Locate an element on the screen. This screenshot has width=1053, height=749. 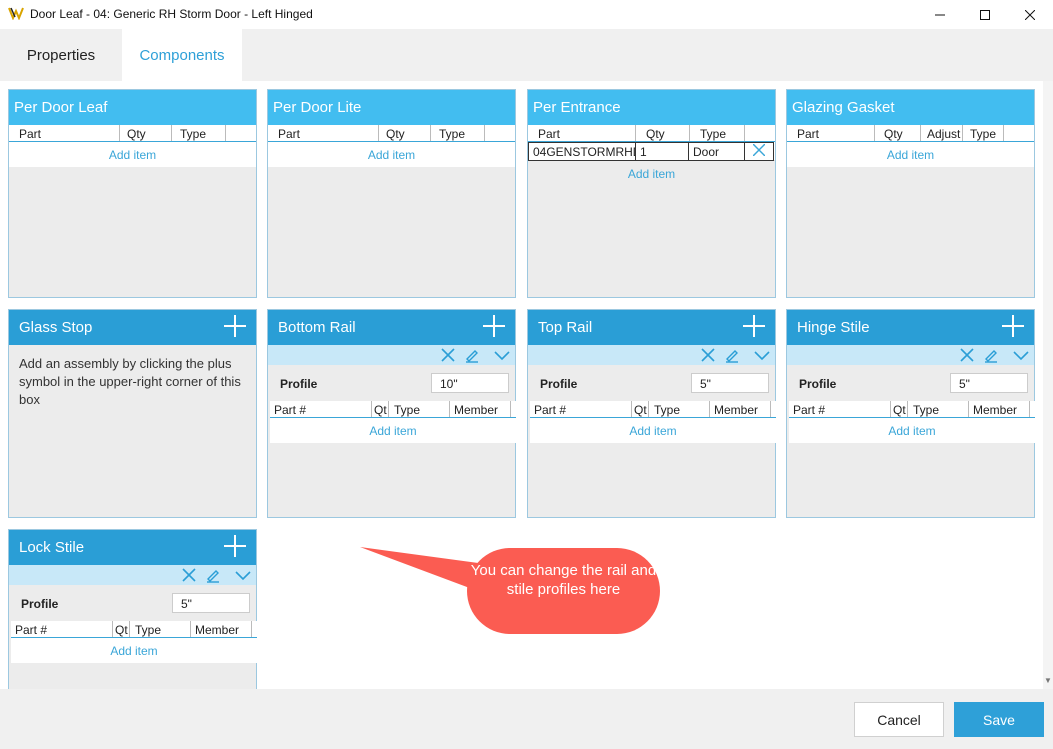
panel-title: Hinge Stile is located at coordinates (833, 327).